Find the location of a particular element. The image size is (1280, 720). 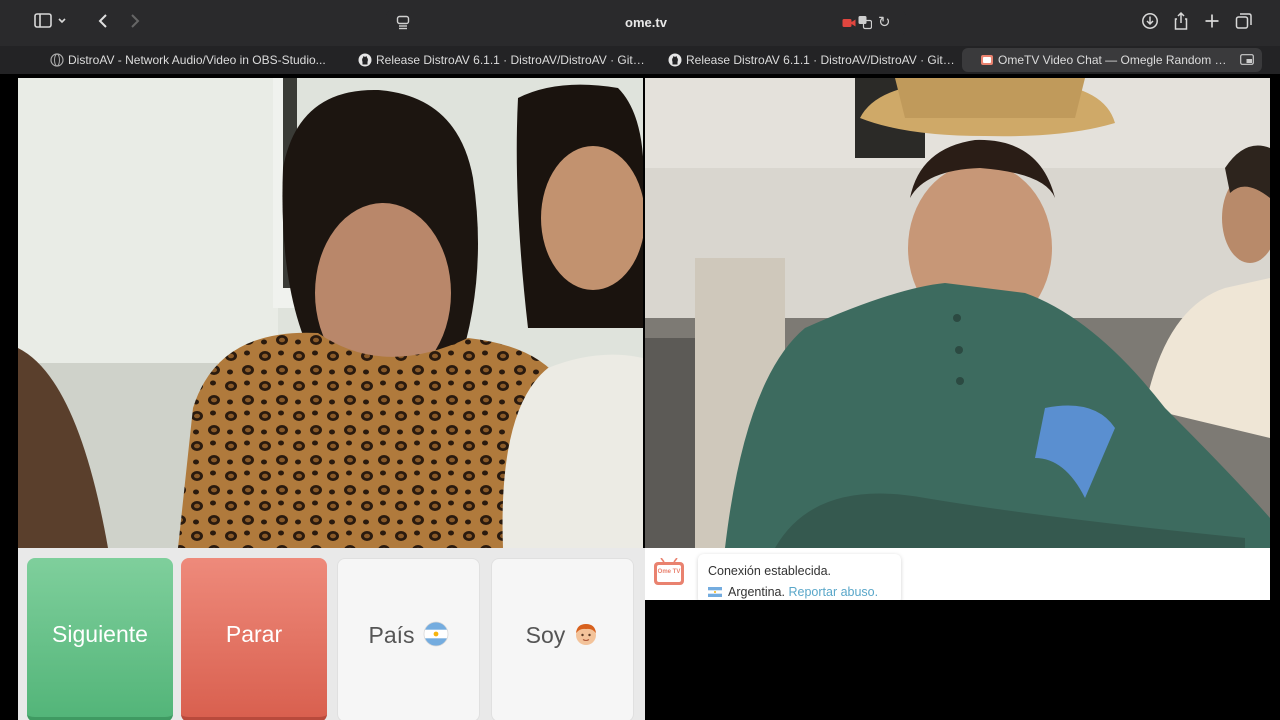

chevron-left-icon is located at coordinates (102, 21).